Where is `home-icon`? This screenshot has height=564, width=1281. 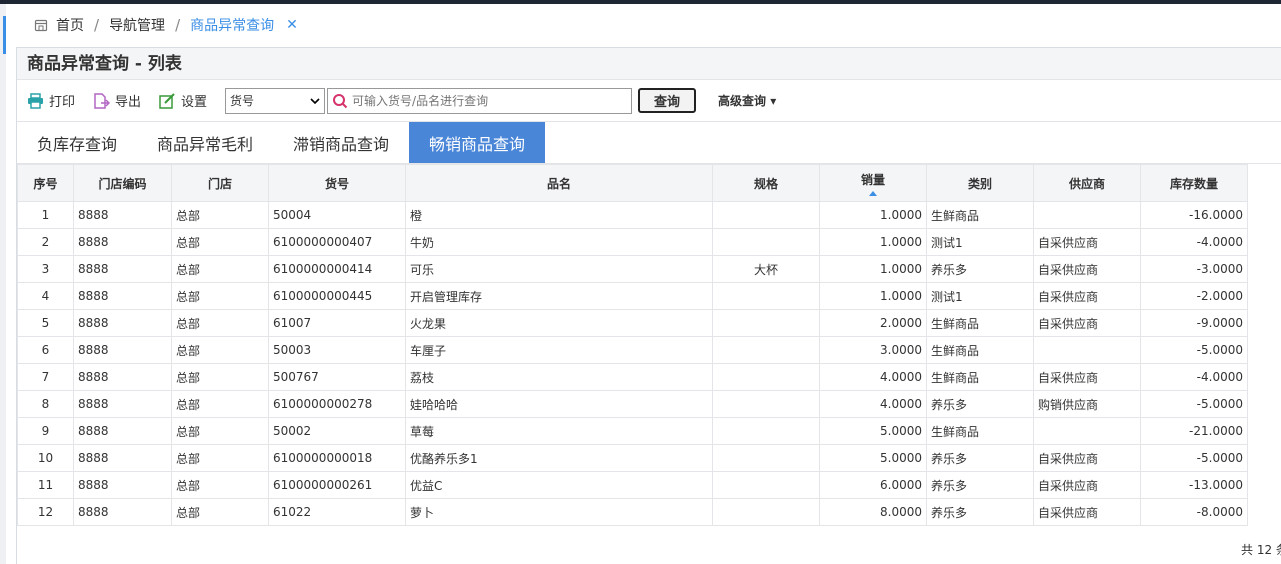 home-icon is located at coordinates (41, 25).